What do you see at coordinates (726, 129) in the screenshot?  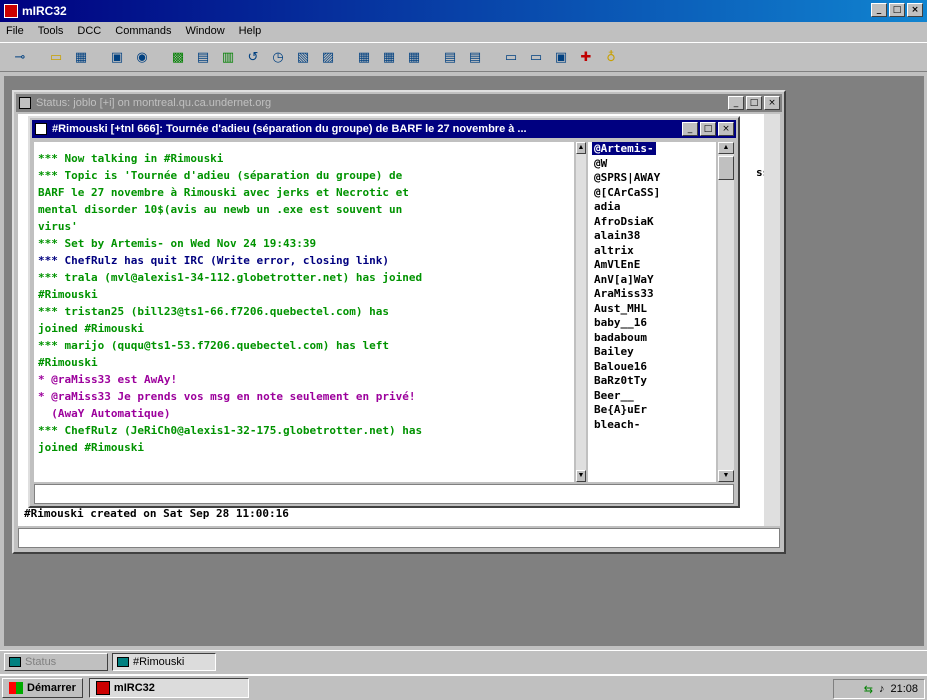 I see `channel-close-button: ×` at bounding box center [726, 129].